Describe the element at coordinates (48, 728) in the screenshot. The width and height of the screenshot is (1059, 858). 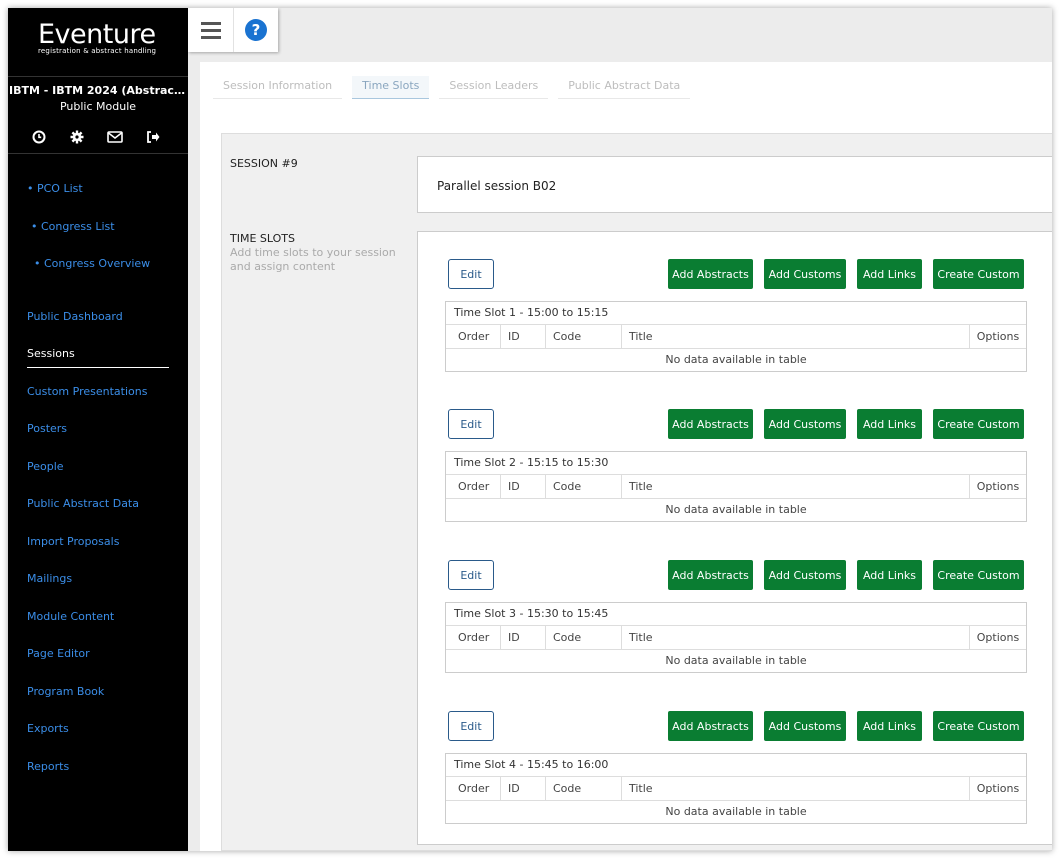
I see `nav-exports: Exports` at that location.